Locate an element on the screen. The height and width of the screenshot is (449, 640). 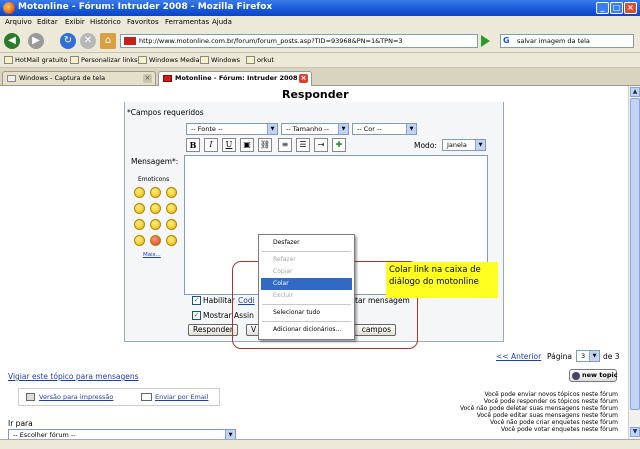
close-button: × is located at coordinates (630, 8).